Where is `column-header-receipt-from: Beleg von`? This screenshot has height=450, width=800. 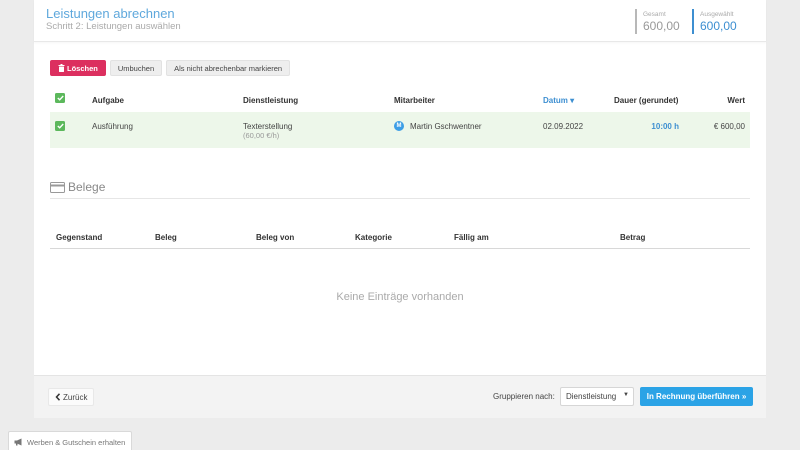
column-header-receipt-from: Beleg von is located at coordinates (275, 237).